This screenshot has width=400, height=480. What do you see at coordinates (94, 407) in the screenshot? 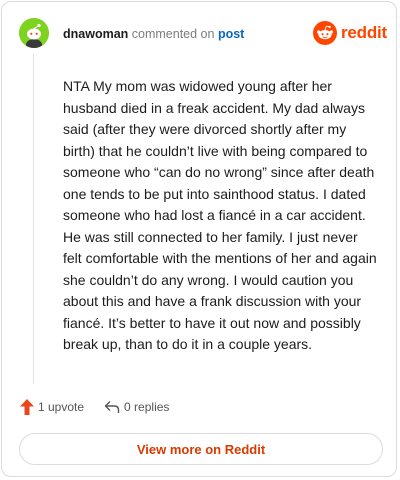
I see `comment-actions: 1 upvote 0 replies` at bounding box center [94, 407].